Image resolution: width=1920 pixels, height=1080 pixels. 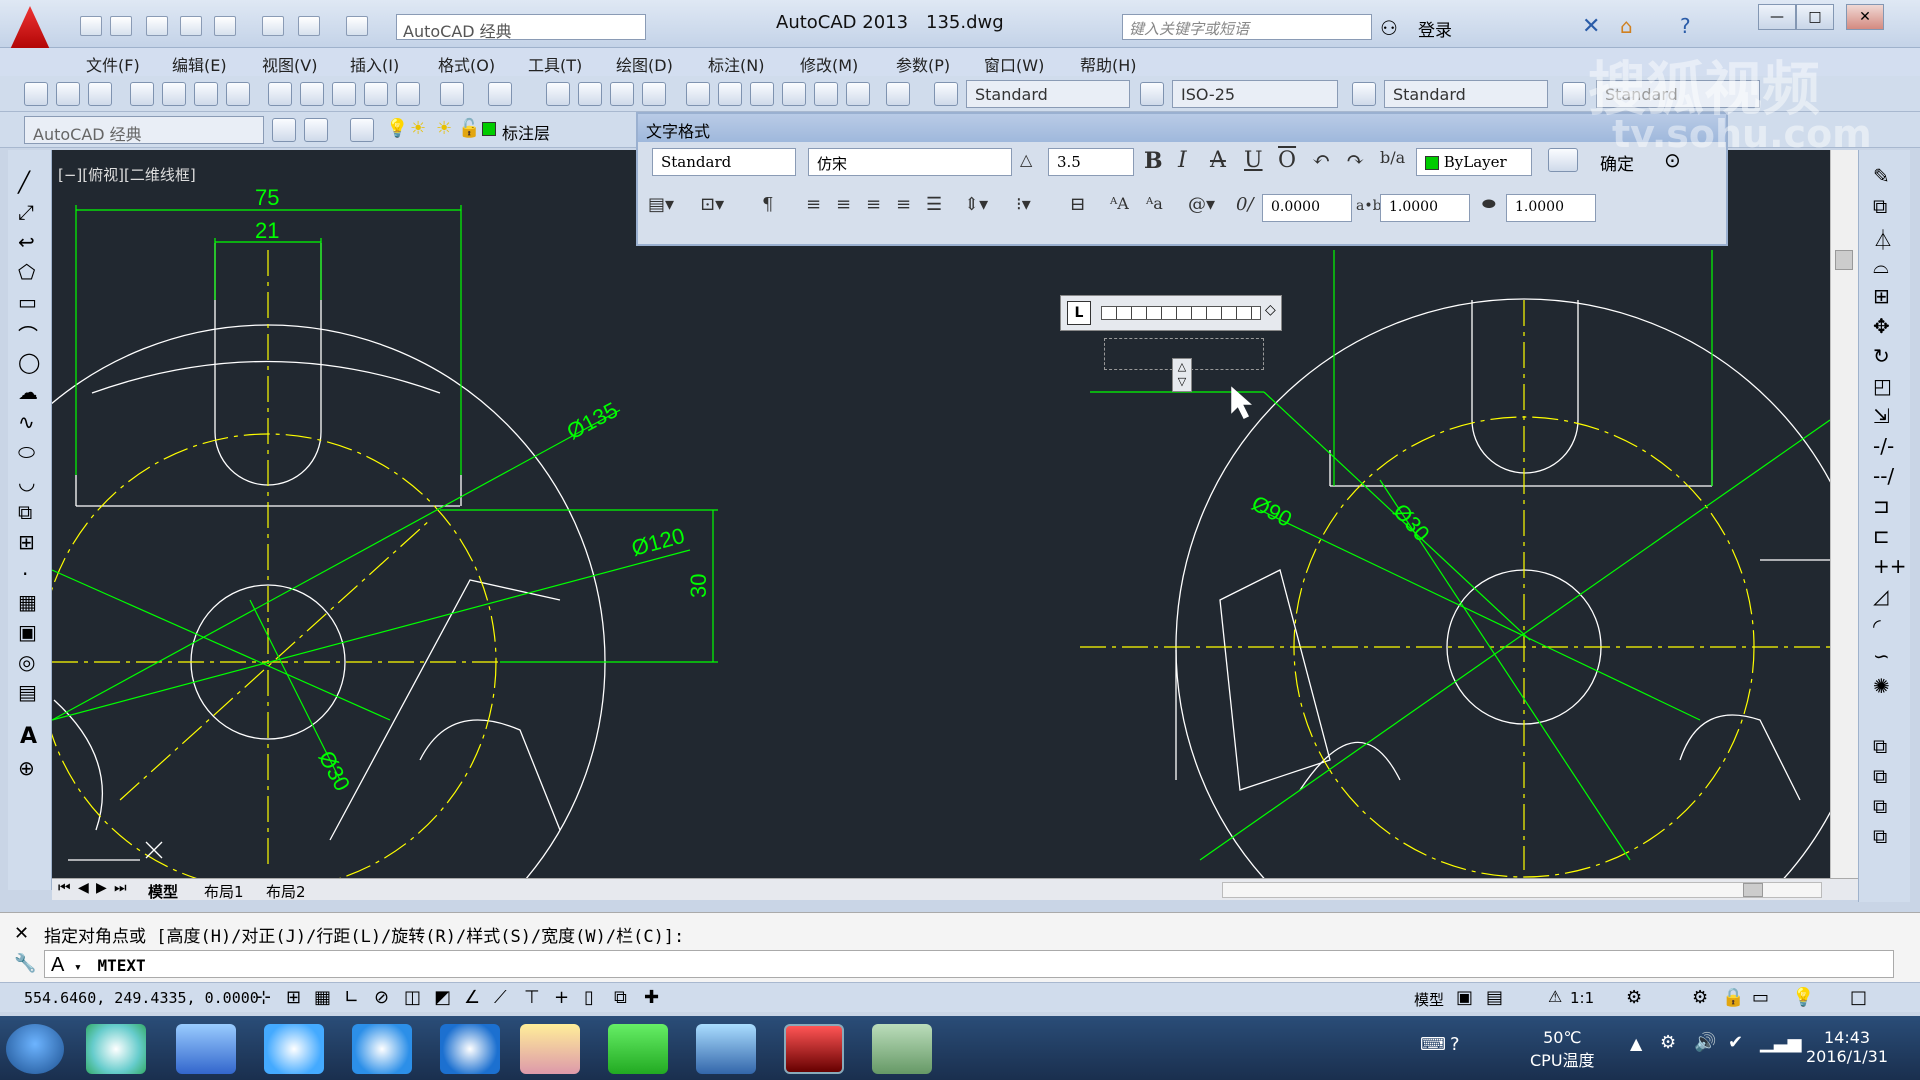 What do you see at coordinates (1815, 17) in the screenshot?
I see `maximize-button: □` at bounding box center [1815, 17].